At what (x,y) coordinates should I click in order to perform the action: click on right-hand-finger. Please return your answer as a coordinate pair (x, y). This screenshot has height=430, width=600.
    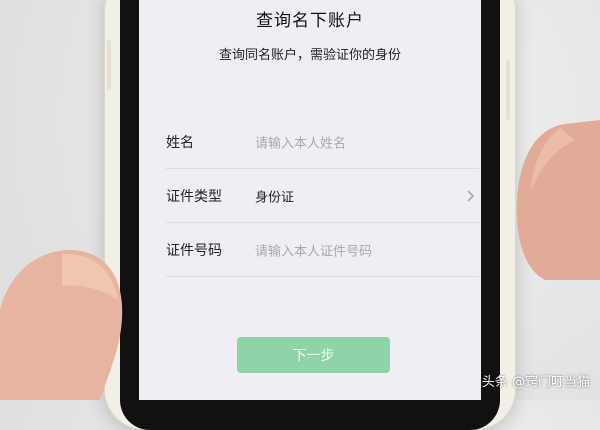
    Looking at the image, I should click on (558, 200).